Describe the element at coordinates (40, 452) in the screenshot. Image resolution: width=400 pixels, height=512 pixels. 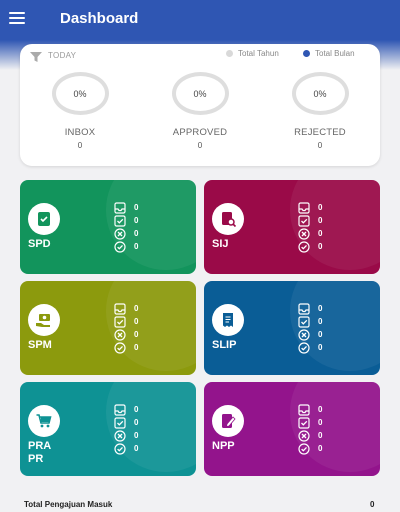
I see `tile-label: PRA PR` at that location.